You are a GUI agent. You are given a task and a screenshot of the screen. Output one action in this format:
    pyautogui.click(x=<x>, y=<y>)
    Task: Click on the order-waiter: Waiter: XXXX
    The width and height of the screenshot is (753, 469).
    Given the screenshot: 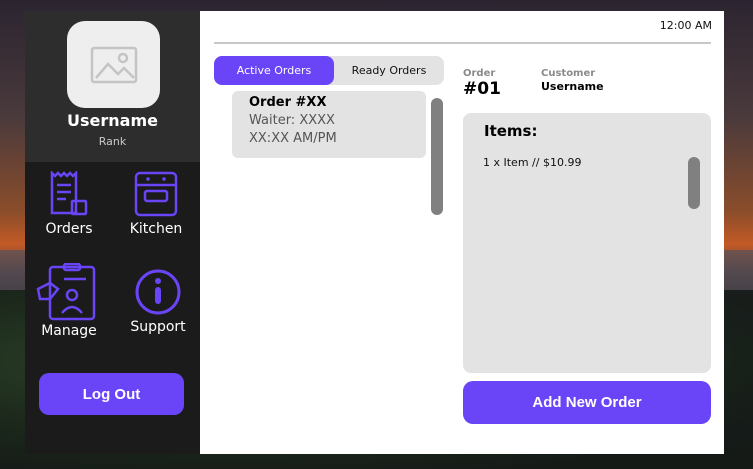 What is the action you would take?
    pyautogui.click(x=292, y=120)
    